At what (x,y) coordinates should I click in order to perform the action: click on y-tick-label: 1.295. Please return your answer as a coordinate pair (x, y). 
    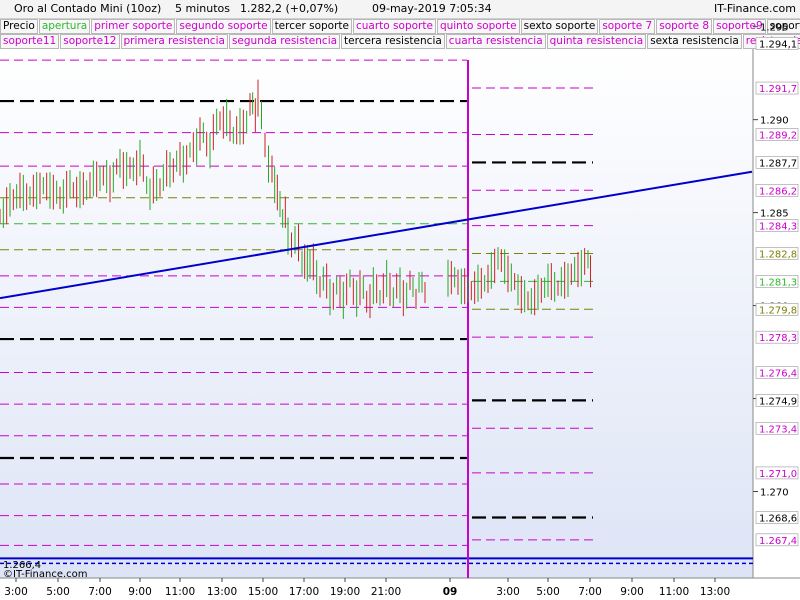
    Looking at the image, I should click on (774, 28).